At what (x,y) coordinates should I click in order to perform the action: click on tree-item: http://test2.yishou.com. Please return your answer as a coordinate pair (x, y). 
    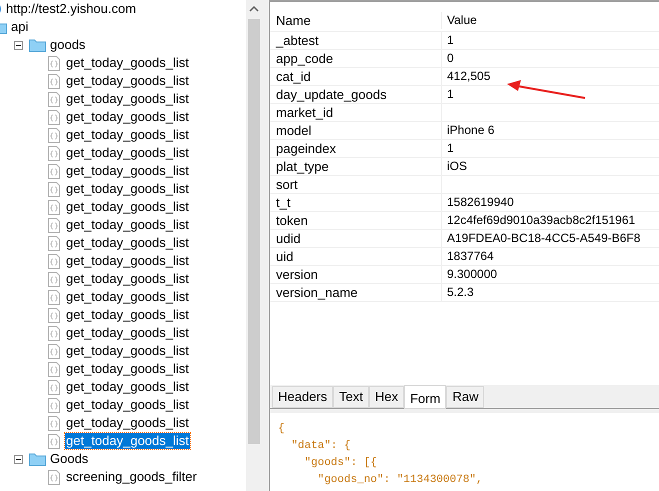
    Looking at the image, I should click on (71, 9).